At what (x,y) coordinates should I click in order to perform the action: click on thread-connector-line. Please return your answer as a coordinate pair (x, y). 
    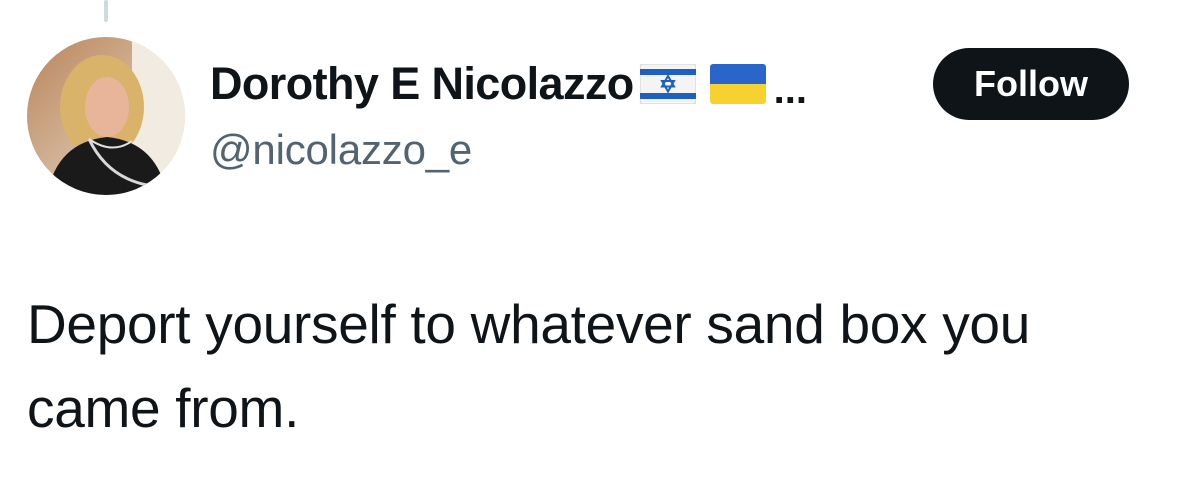
    Looking at the image, I should click on (106, 11).